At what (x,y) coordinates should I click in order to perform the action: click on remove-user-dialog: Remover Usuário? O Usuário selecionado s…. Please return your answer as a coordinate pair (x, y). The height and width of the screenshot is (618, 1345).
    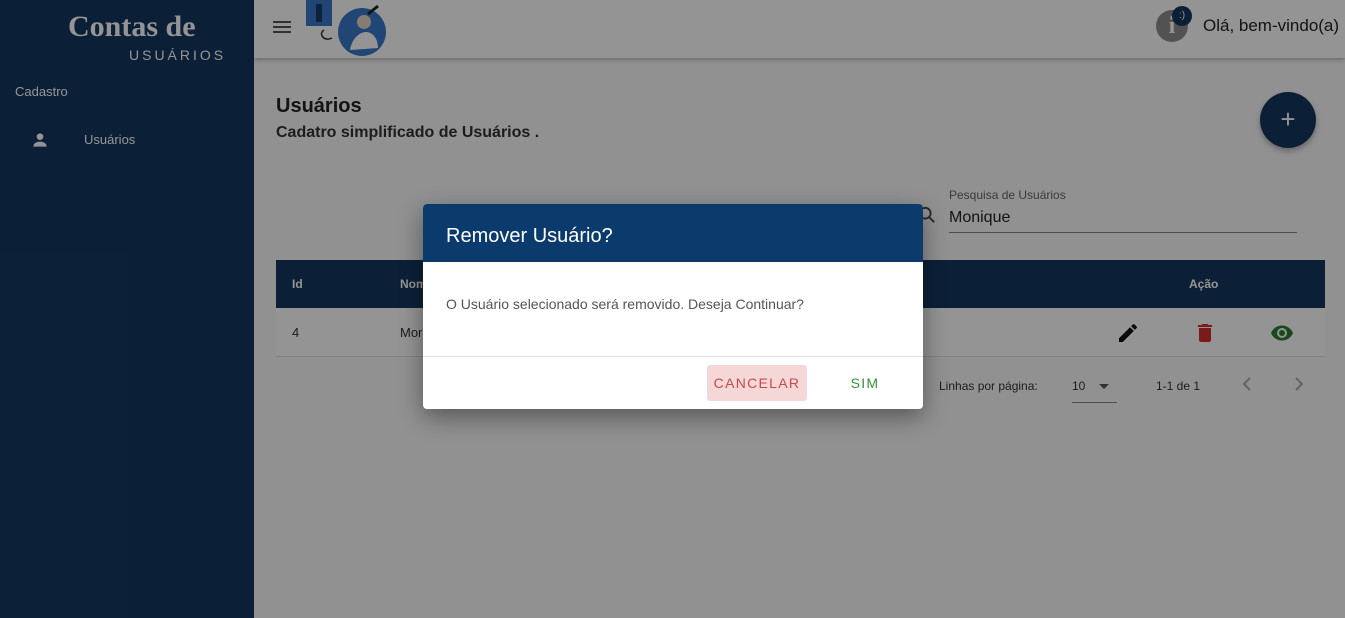
    Looking at the image, I should click on (673, 306).